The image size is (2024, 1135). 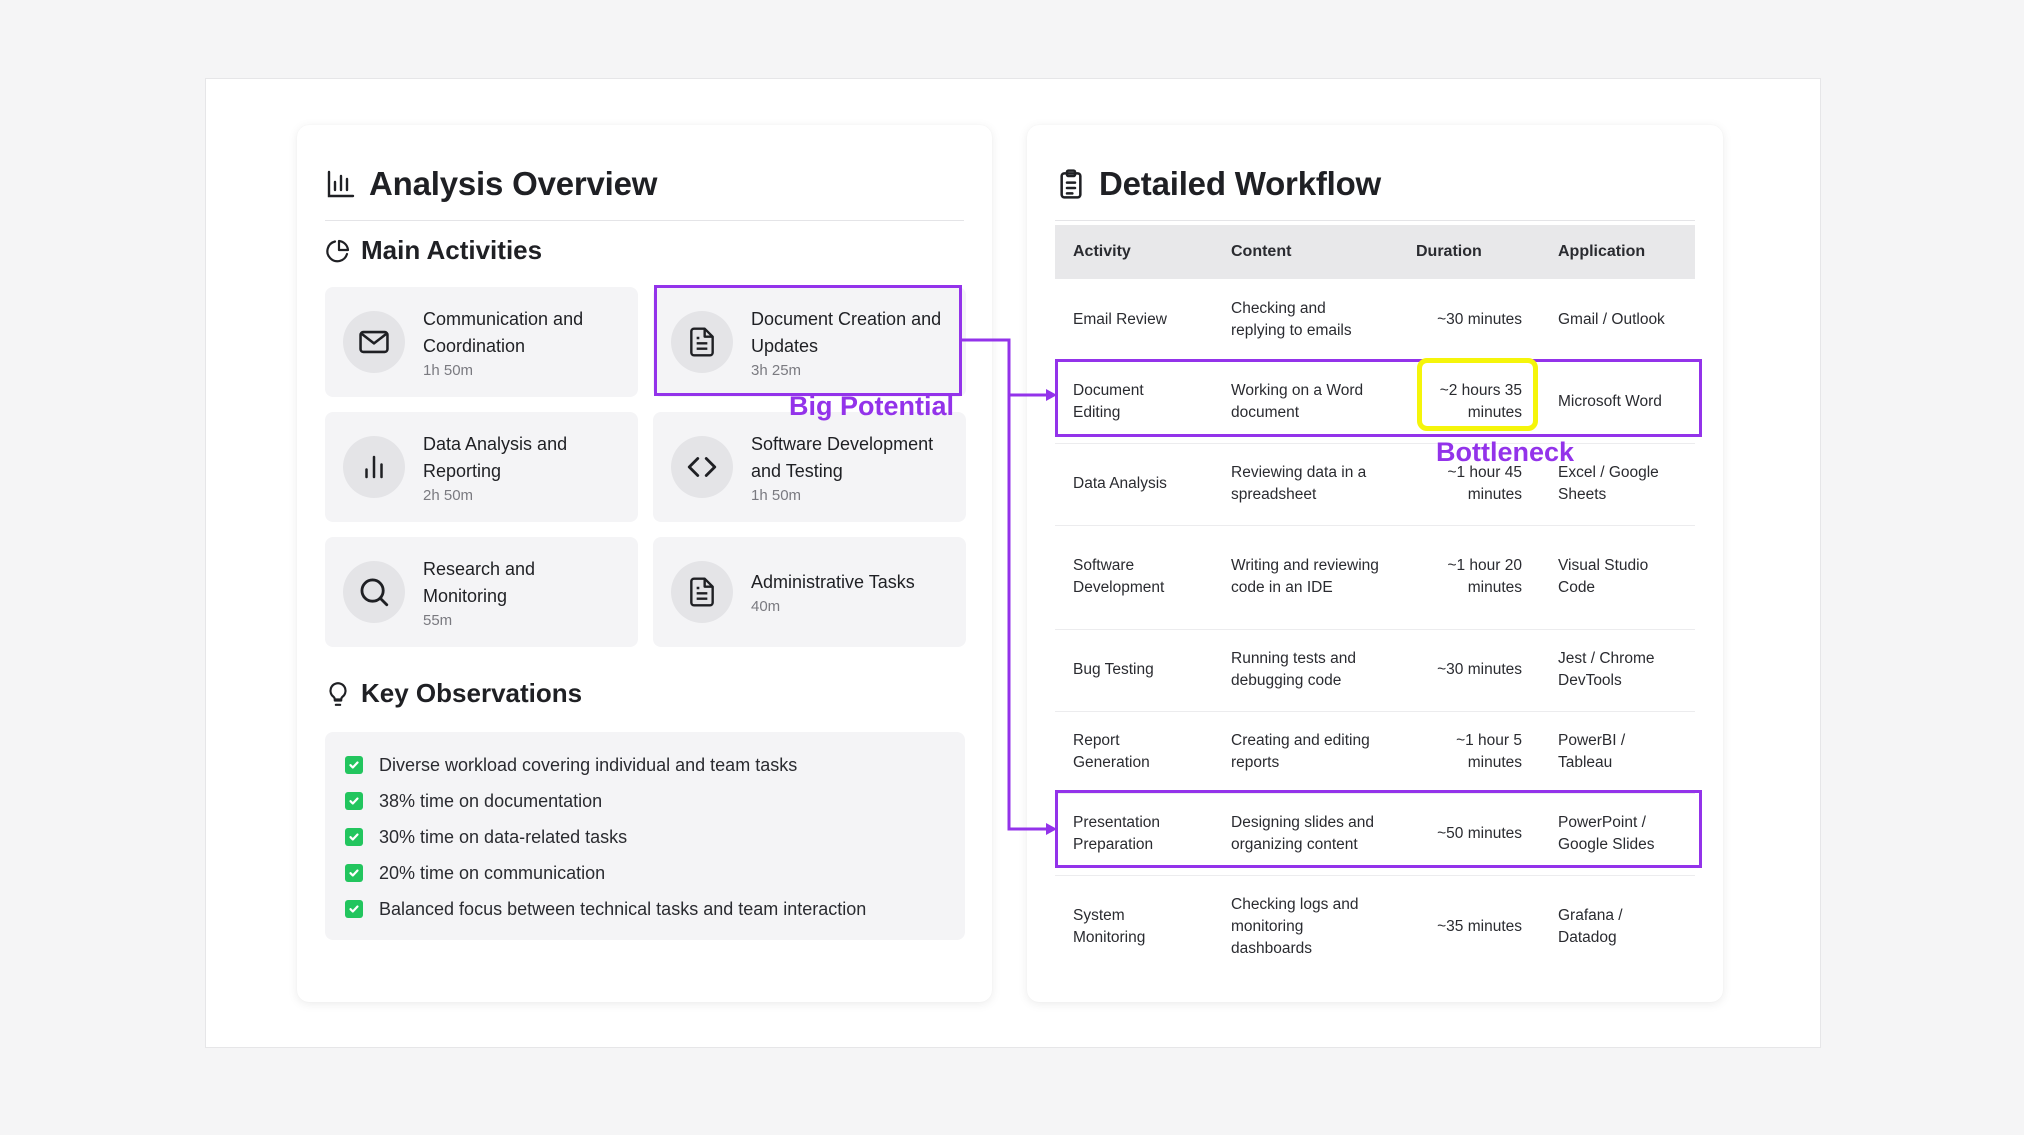 I want to click on activity-label: Document Creation and Updates, so click(x=846, y=332).